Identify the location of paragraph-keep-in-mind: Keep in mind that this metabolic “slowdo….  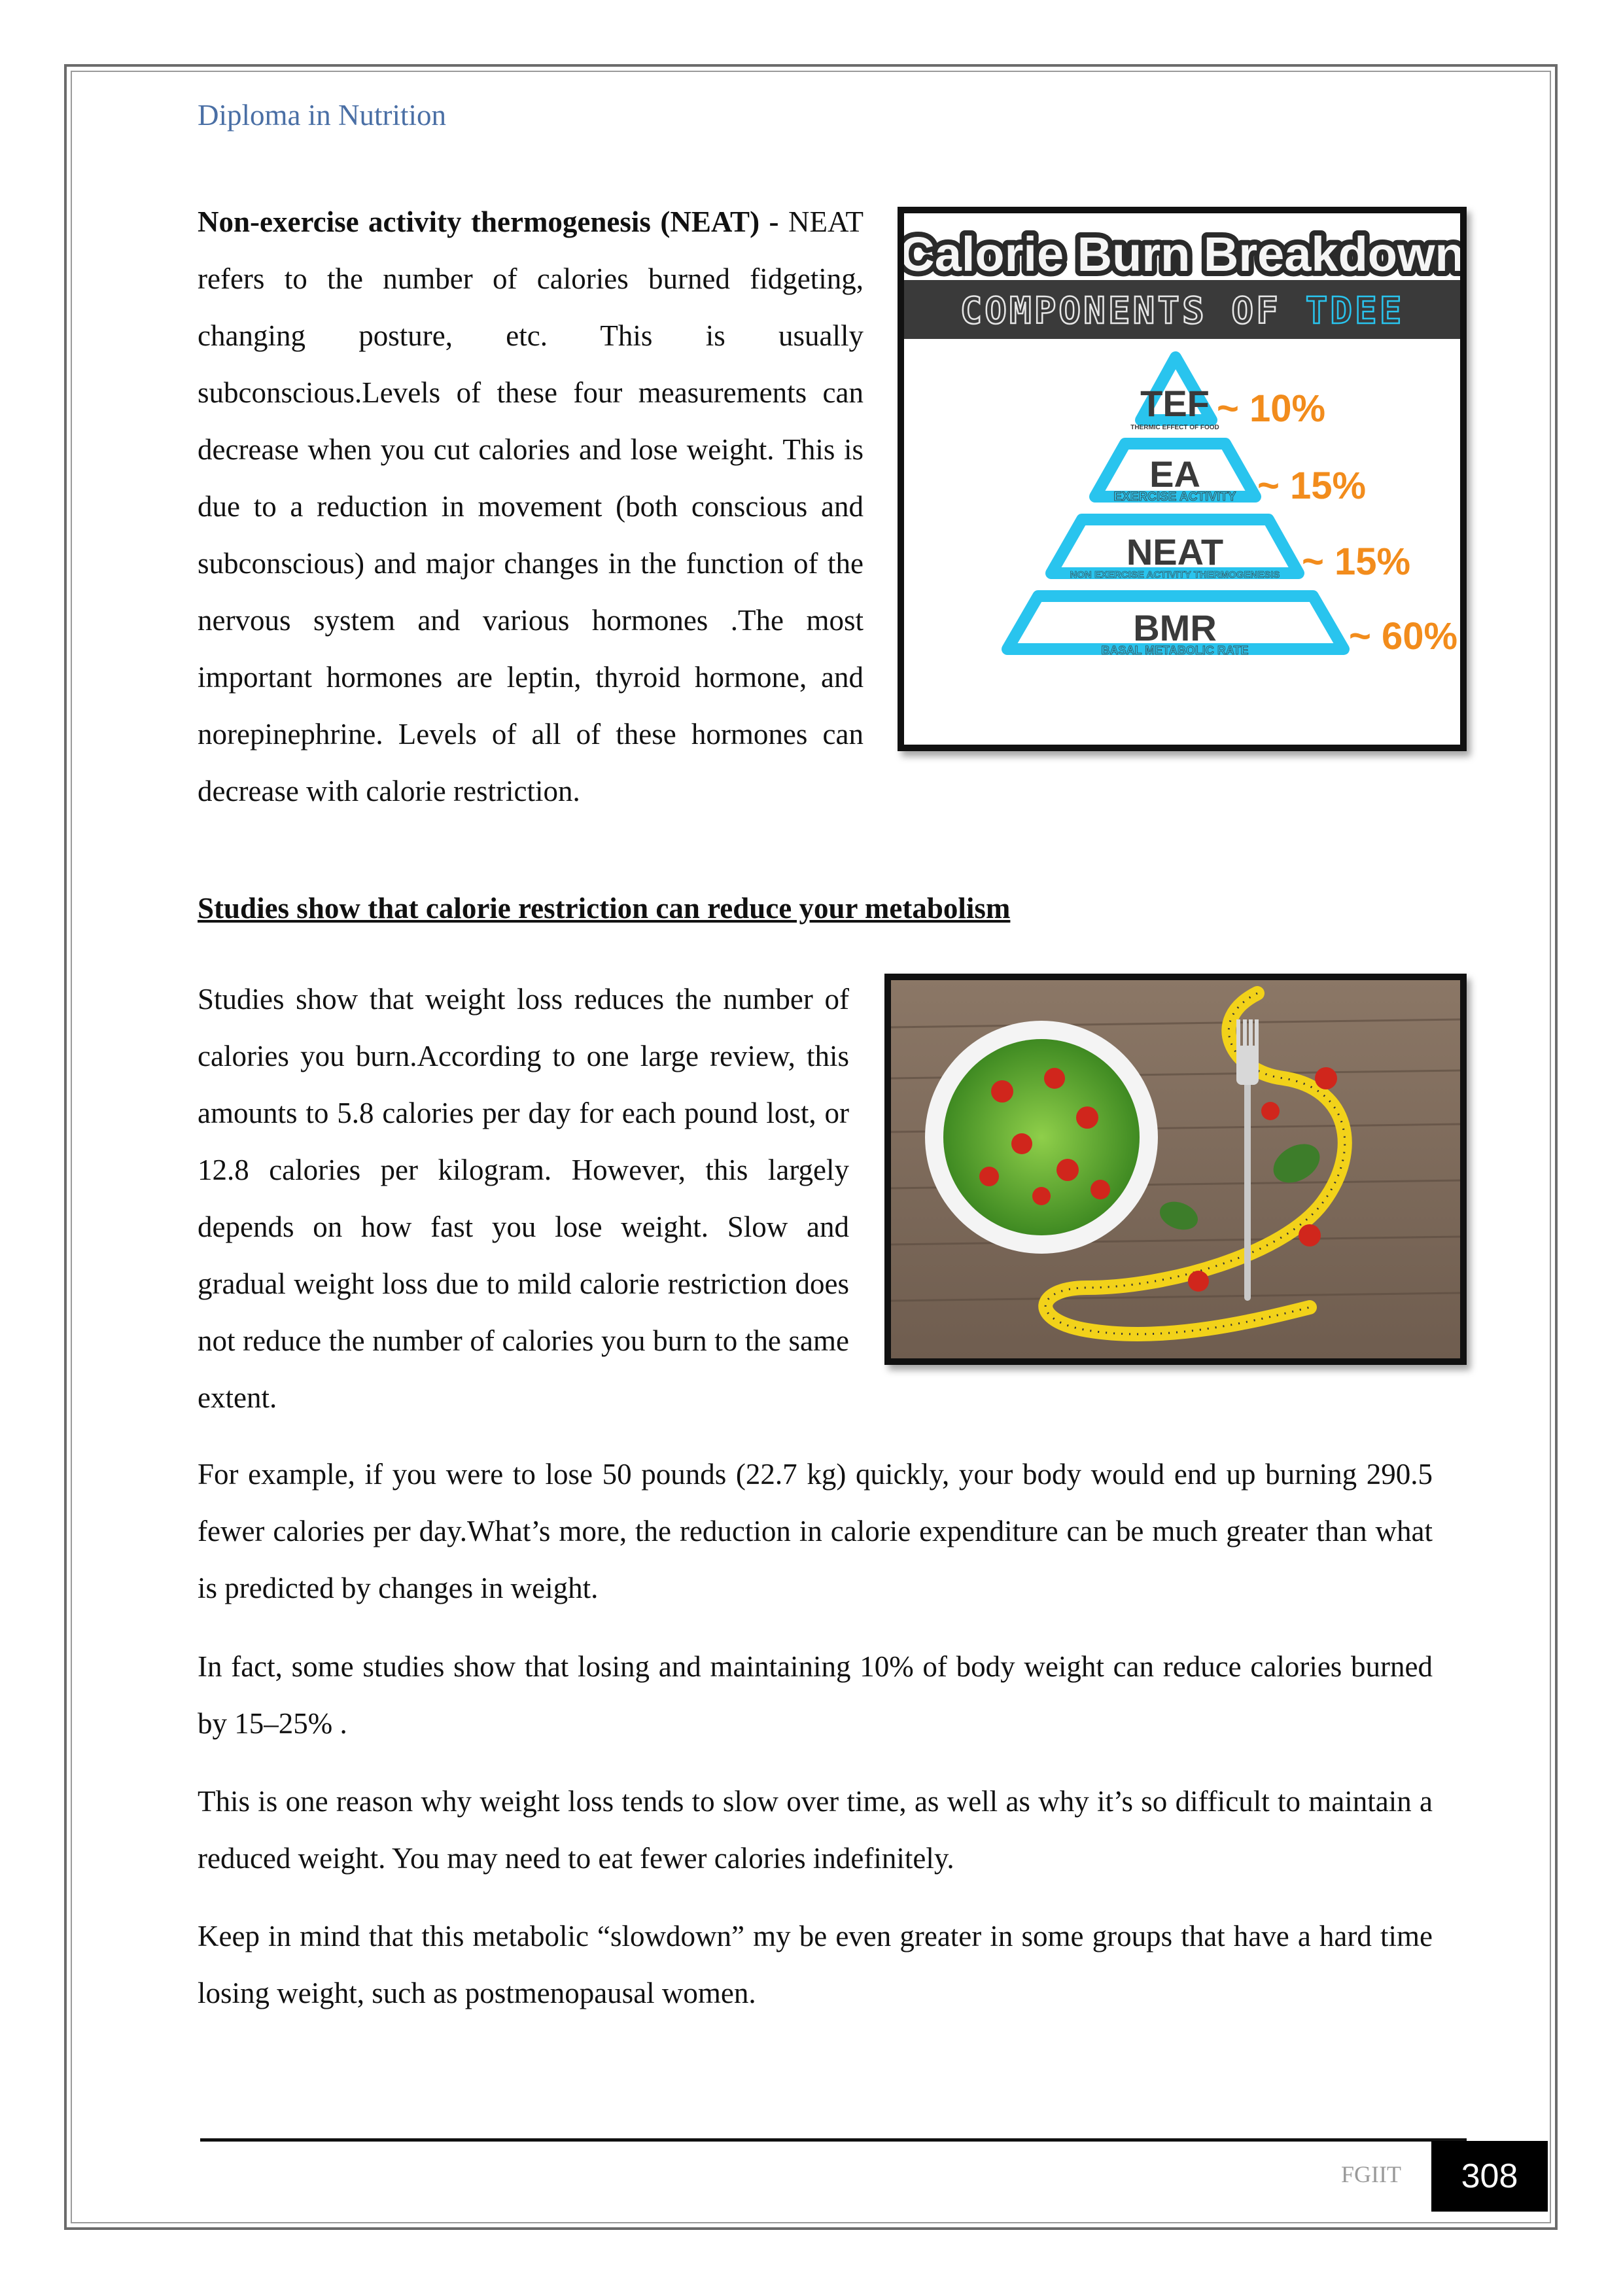
(816, 1964).